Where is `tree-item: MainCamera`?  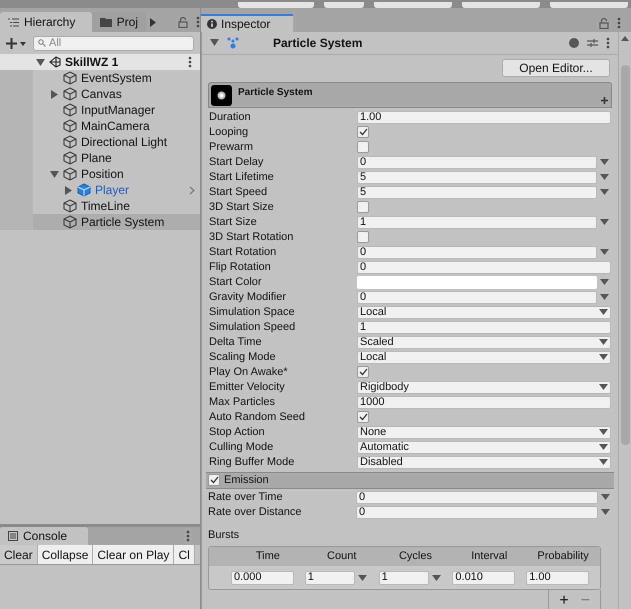 tree-item: MainCamera is located at coordinates (100, 126).